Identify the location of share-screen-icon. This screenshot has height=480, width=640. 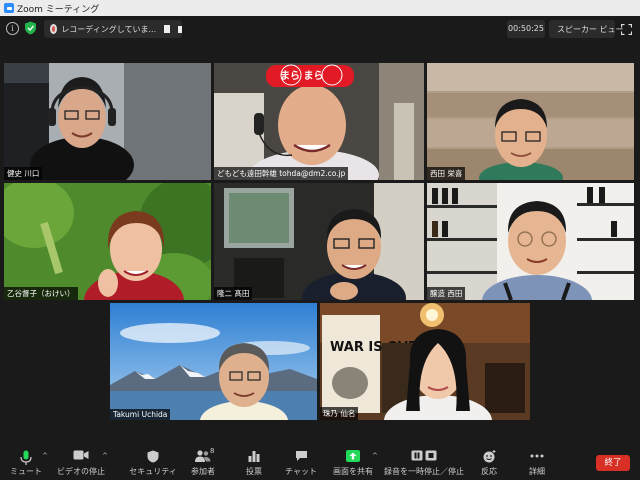
(353, 456).